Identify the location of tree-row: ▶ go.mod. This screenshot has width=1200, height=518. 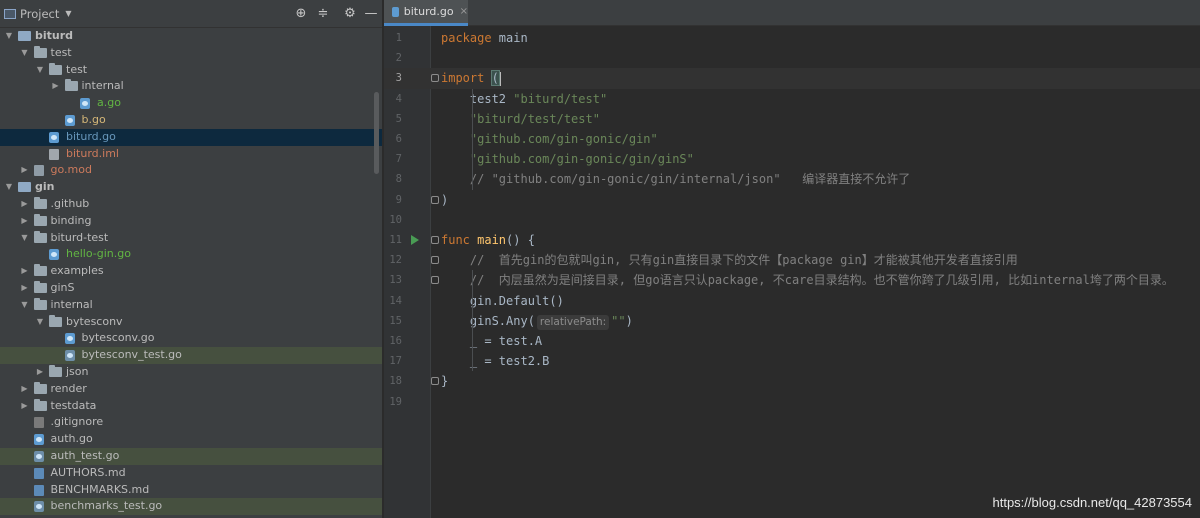
(191, 170).